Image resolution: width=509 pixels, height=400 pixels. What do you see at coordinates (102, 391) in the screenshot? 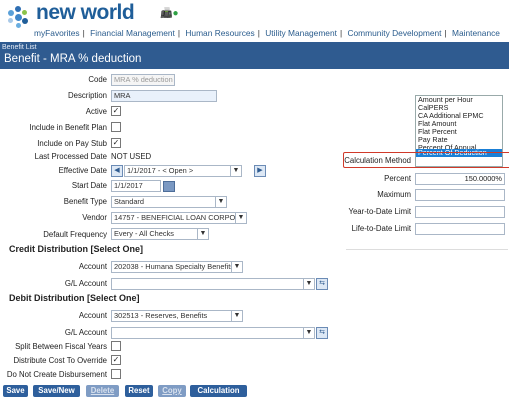
I see `delete-button: Delete` at bounding box center [102, 391].